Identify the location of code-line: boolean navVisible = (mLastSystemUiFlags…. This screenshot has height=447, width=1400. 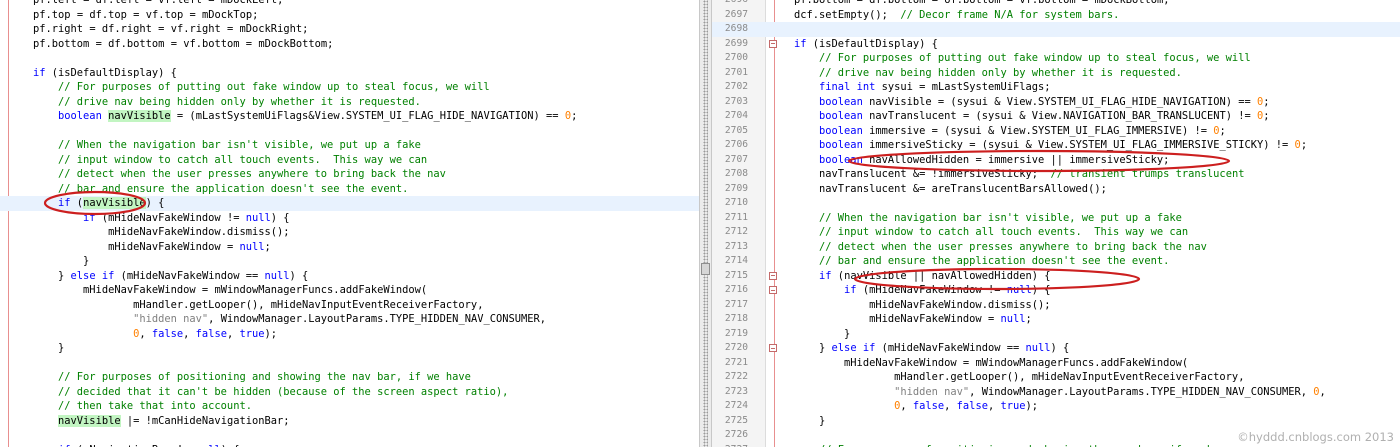
(349, 116).